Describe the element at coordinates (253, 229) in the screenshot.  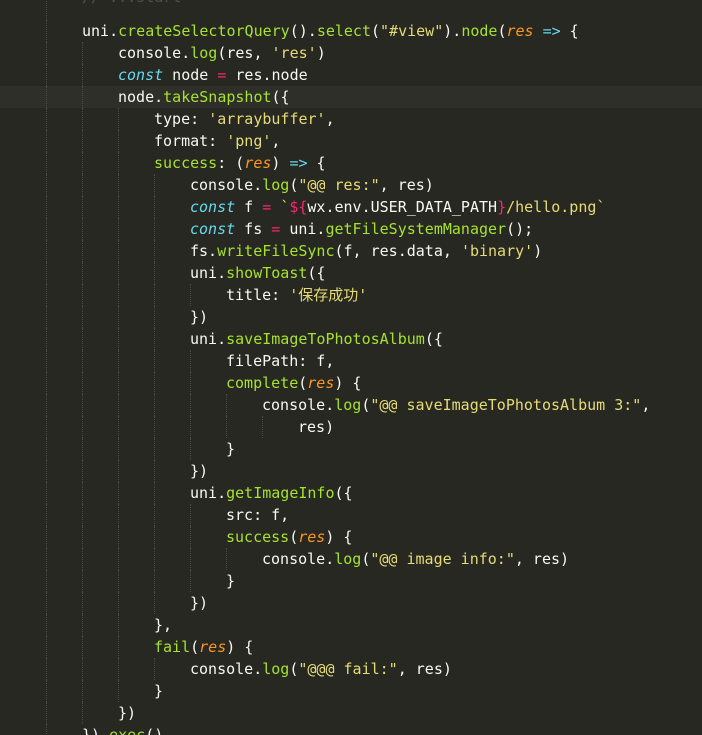
I see `code-token: fs` at that location.